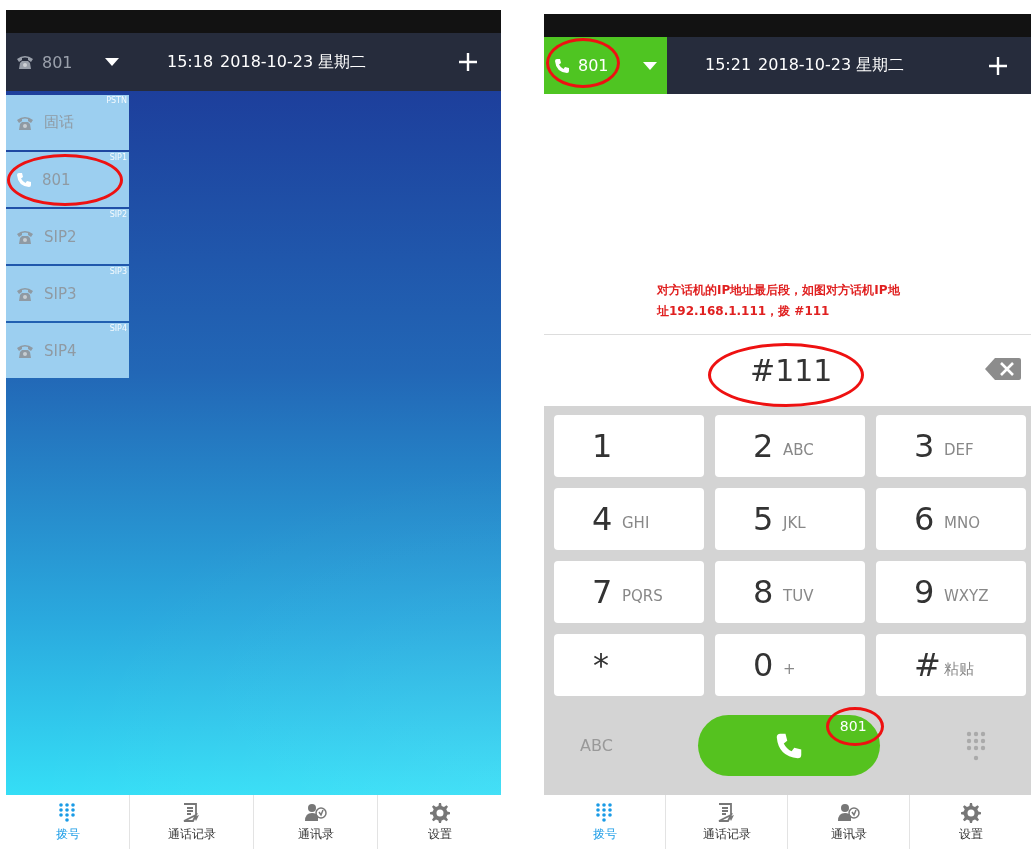 This screenshot has width=1031, height=849. Describe the element at coordinates (790, 665) in the screenshot. I see `dial-key: 0 +` at that location.